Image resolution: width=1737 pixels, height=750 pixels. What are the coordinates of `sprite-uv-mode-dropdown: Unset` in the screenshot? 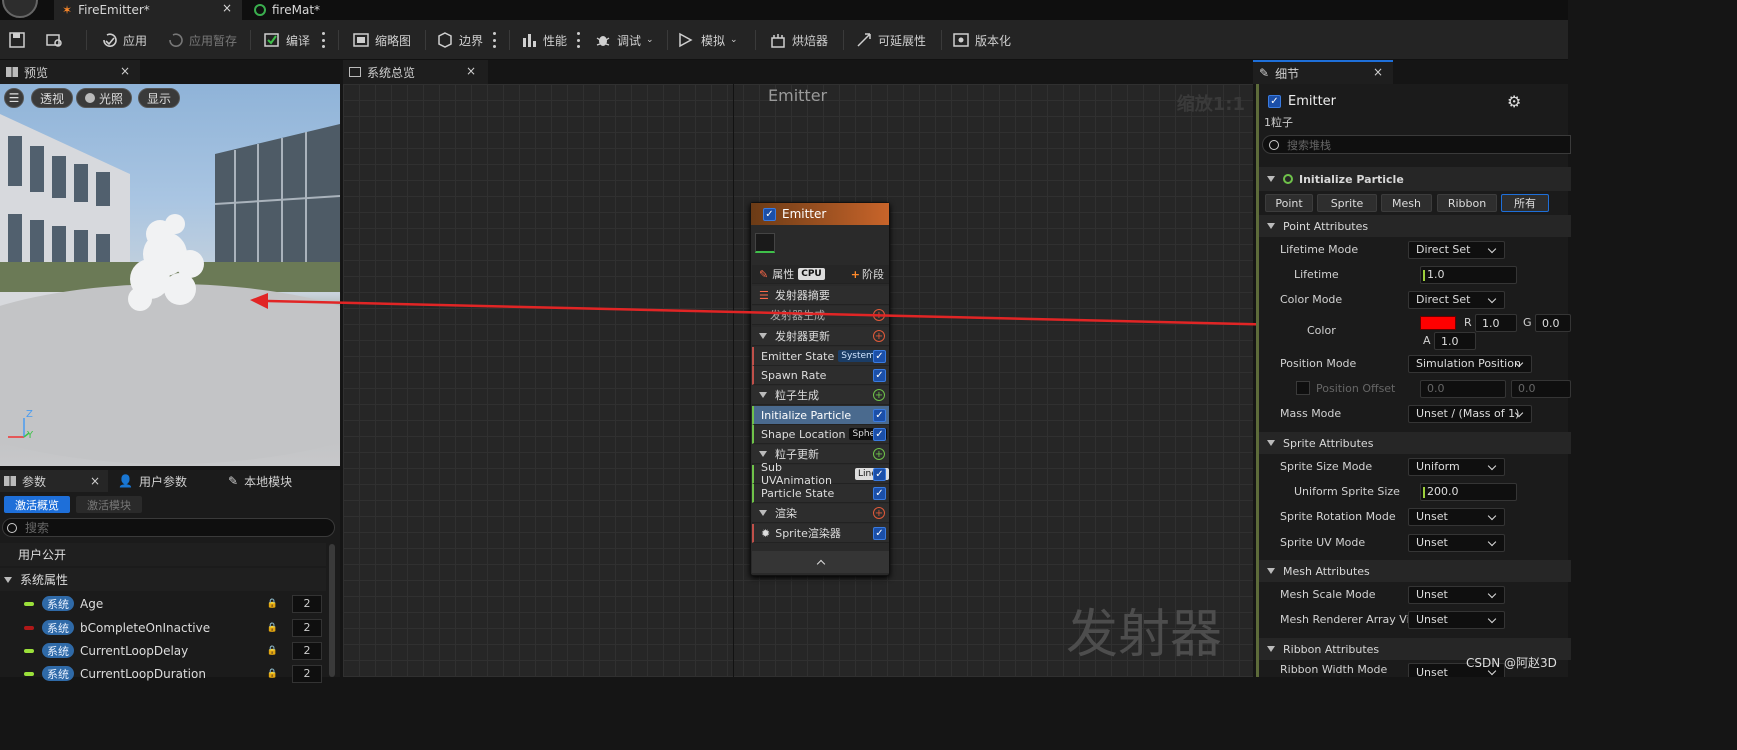 It's located at (1456, 542).